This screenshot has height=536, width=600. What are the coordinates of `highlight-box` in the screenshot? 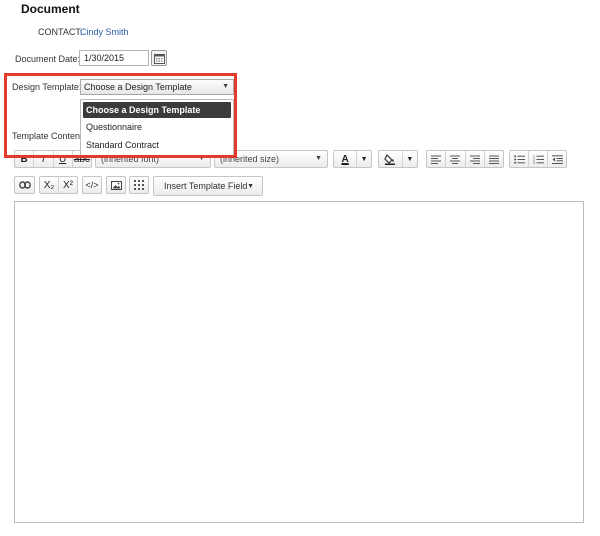 It's located at (120, 115).